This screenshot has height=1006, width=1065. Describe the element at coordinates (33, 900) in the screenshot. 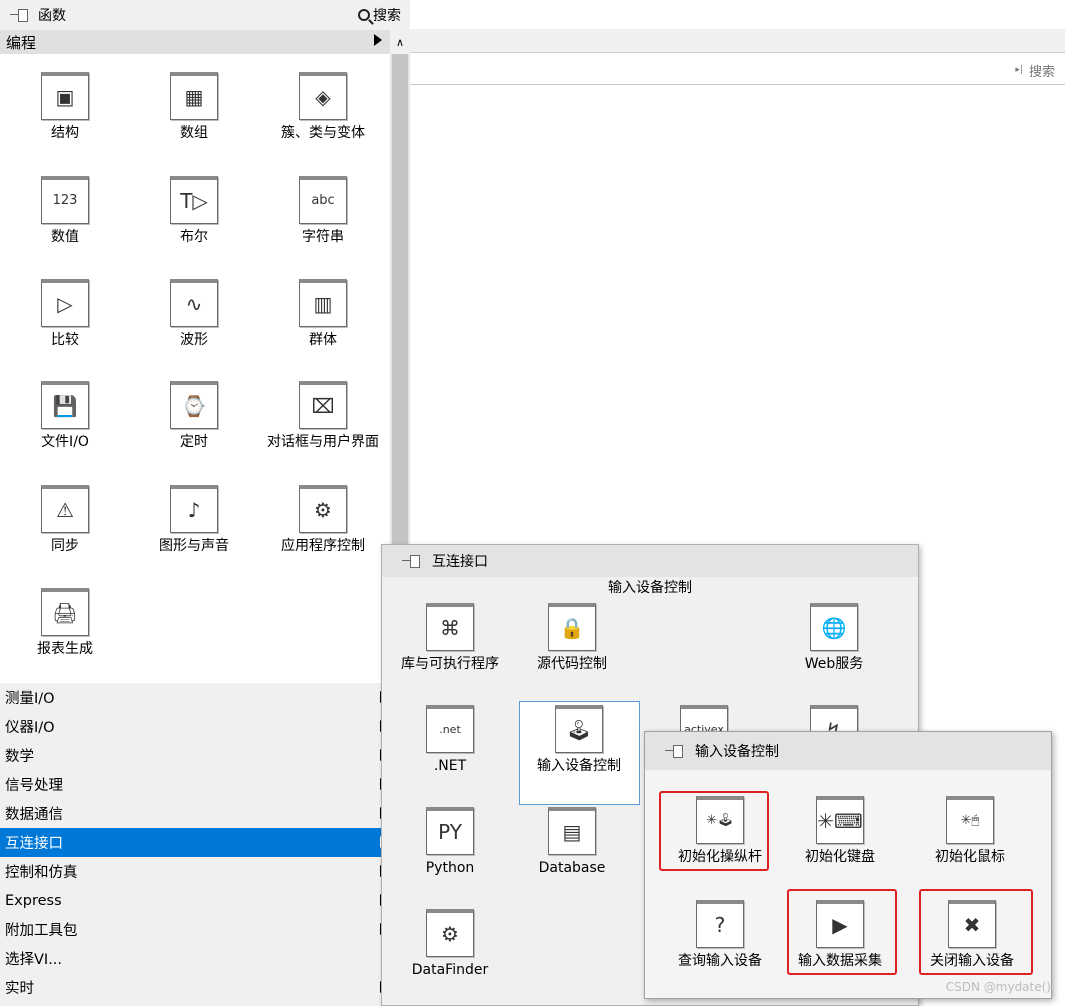

I see `category-label: Express` at that location.